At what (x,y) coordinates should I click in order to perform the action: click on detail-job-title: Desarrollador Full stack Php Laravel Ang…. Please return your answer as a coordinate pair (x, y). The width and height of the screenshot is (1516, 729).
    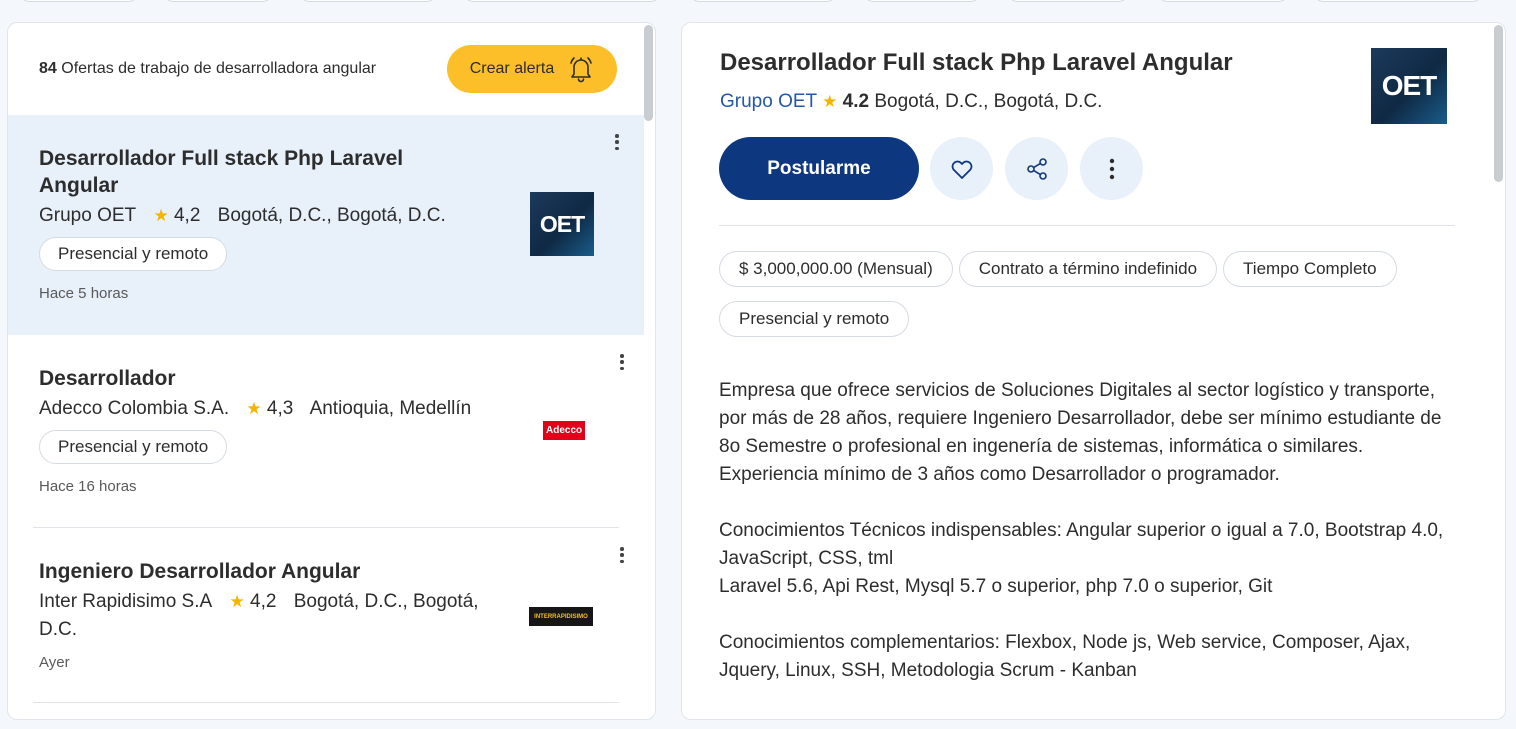
    Looking at the image, I should click on (976, 62).